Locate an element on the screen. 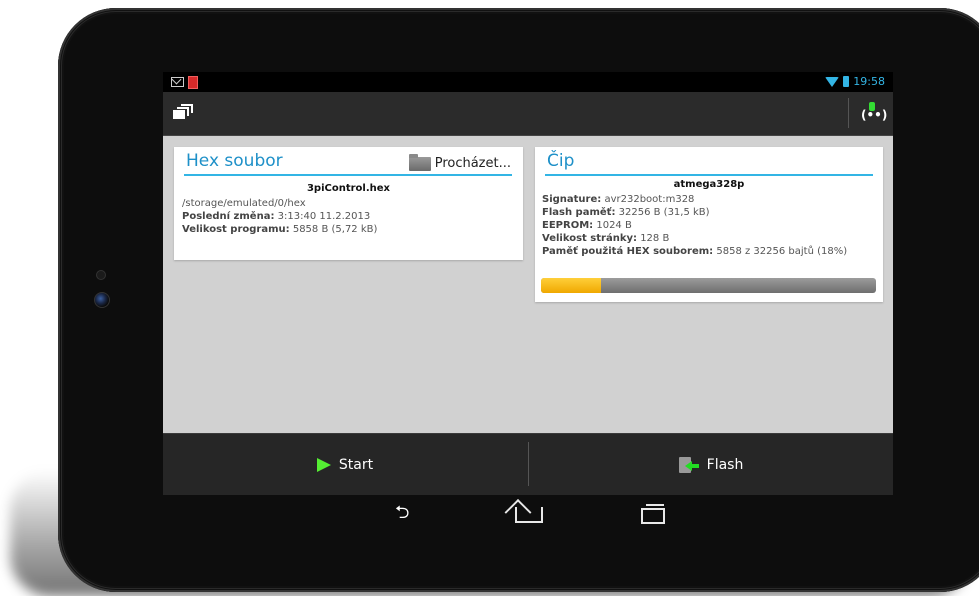  flash-chip-icon is located at coordinates (688, 464).